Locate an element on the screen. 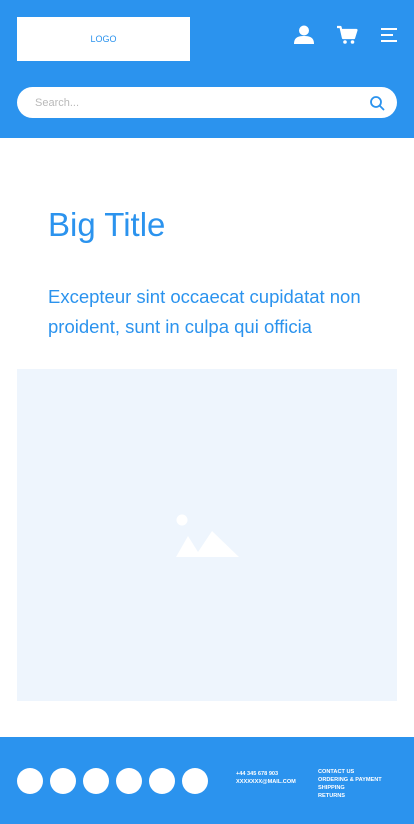 This screenshot has height=824, width=414. footer-link-returns: RETURNS is located at coordinates (350, 796).